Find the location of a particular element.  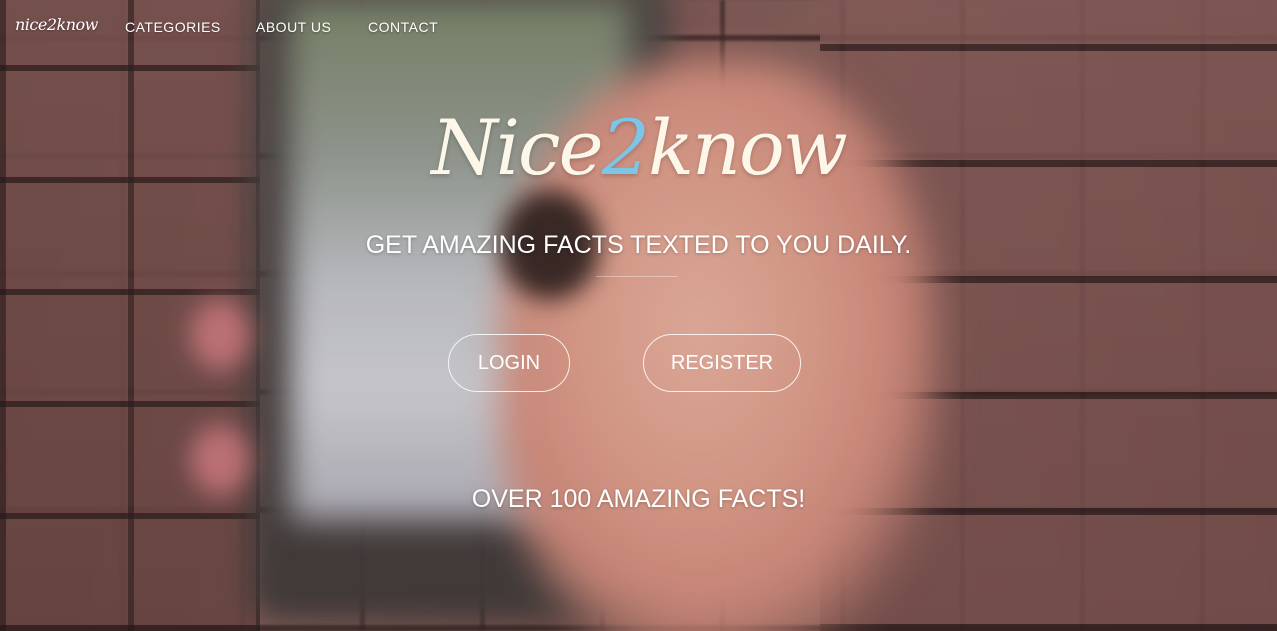

hero-logo: Nice2know is located at coordinates (638, 148).